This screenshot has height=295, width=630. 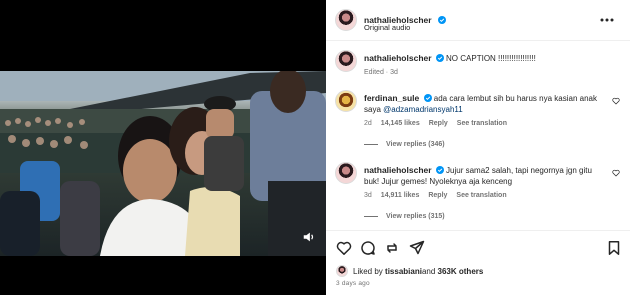 What do you see at coordinates (368, 248) in the screenshot?
I see `comment-icon` at bounding box center [368, 248].